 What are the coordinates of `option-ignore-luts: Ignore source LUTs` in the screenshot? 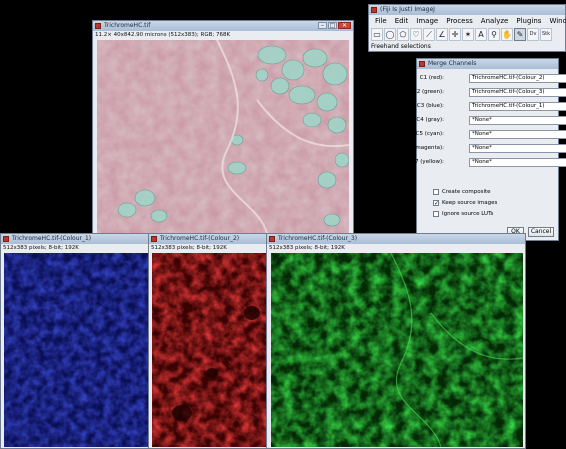 It's located at (463, 213).